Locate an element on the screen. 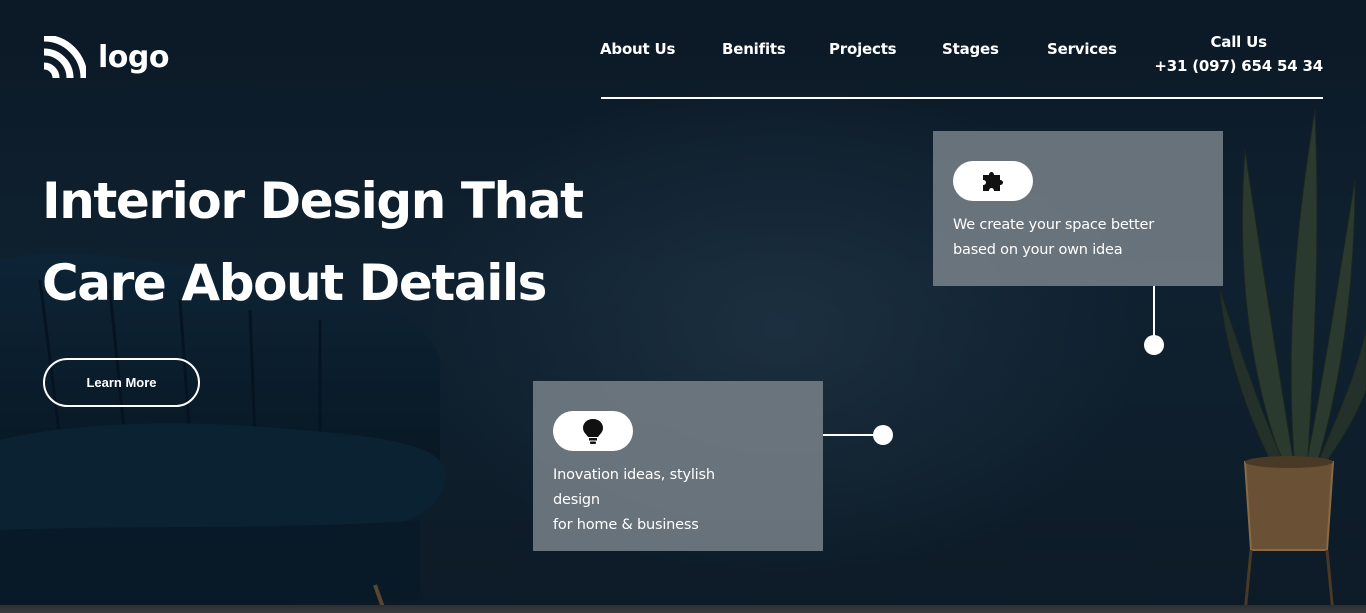  nav-item-services: Services is located at coordinates (1082, 49).